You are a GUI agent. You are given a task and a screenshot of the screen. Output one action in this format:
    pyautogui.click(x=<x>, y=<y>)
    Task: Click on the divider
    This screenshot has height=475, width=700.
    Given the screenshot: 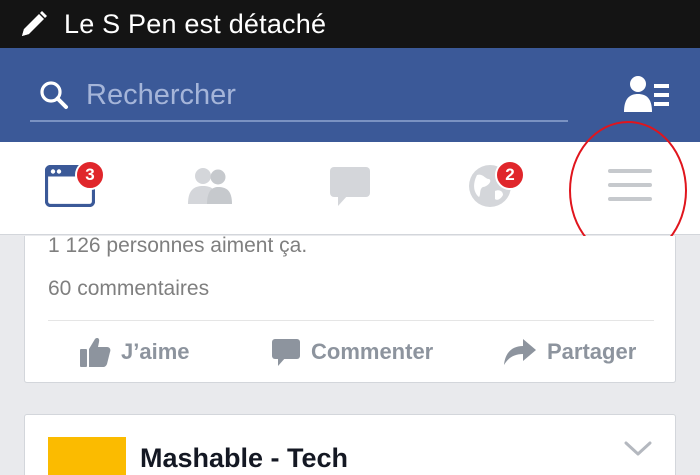 What is the action you would take?
    pyautogui.click(x=351, y=320)
    